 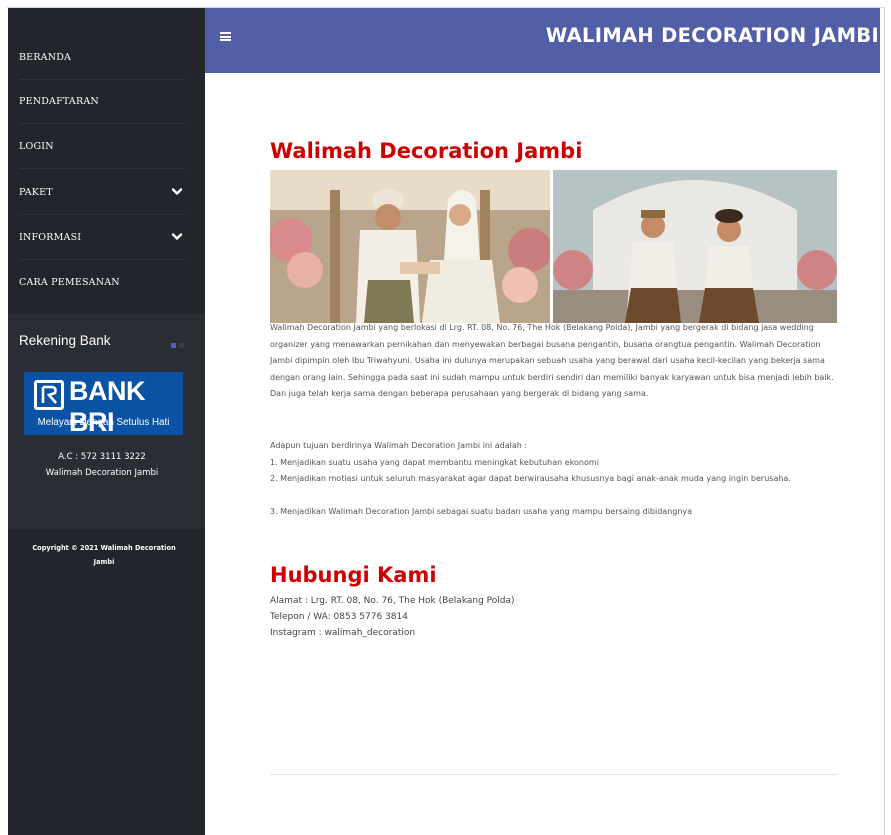 What do you see at coordinates (353, 575) in the screenshot?
I see `contact-title: Hubungi Kami` at bounding box center [353, 575].